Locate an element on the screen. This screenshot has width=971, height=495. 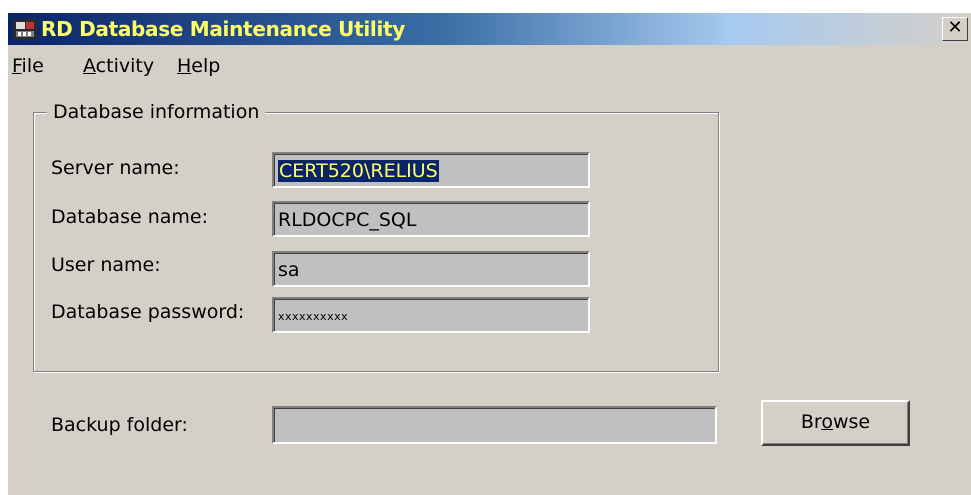
browse-button: Browse is located at coordinates (835, 423).